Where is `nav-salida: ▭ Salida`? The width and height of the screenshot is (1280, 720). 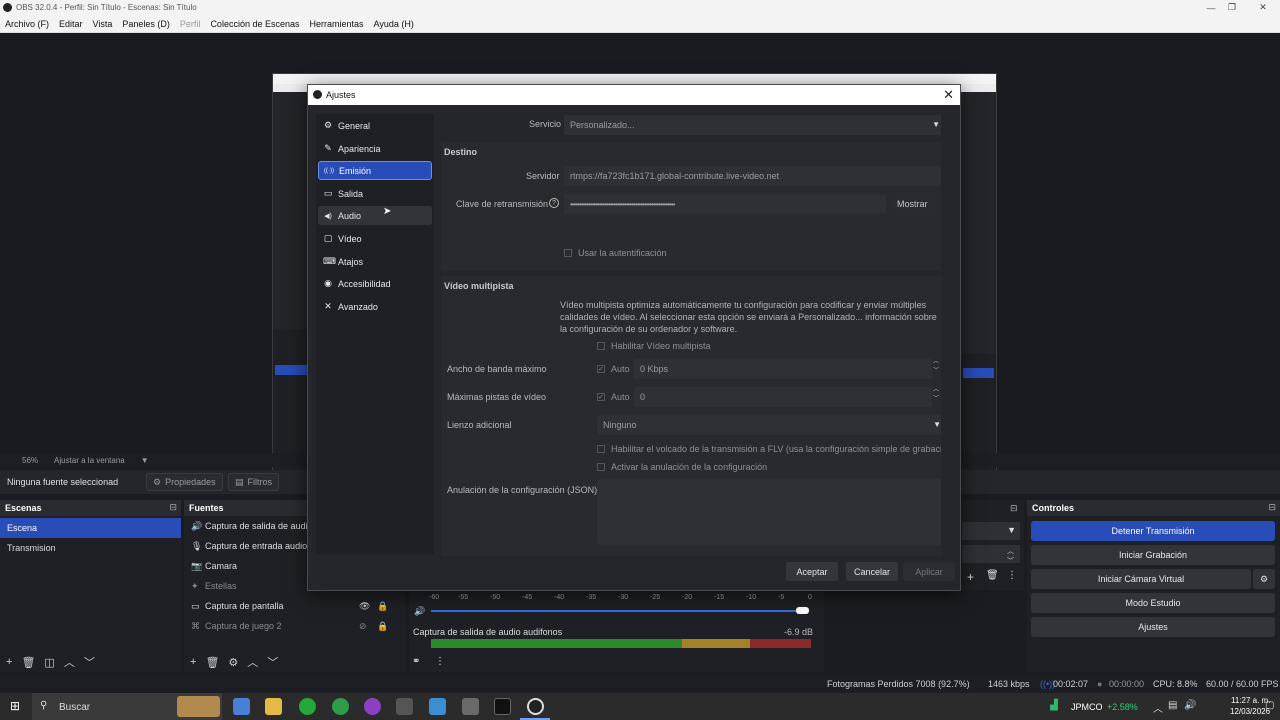 nav-salida: ▭ Salida is located at coordinates (375, 193).